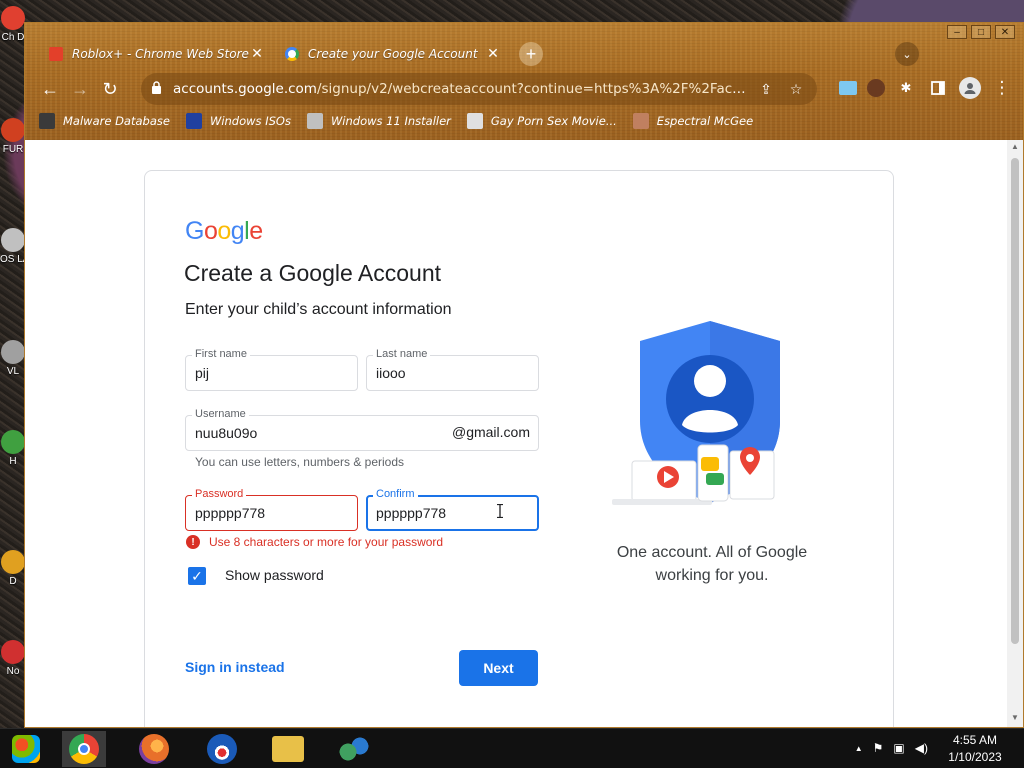 The image size is (1024, 768). I want to click on chrome-desktop-icon, so click(13, 18).